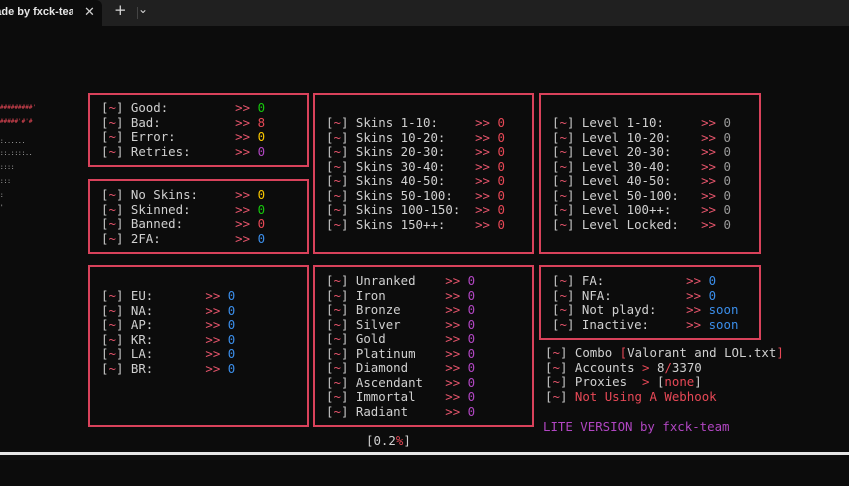 The height and width of the screenshot is (486, 849). Describe the element at coordinates (630, 224) in the screenshot. I see `stat-label: Level Locked:` at that location.